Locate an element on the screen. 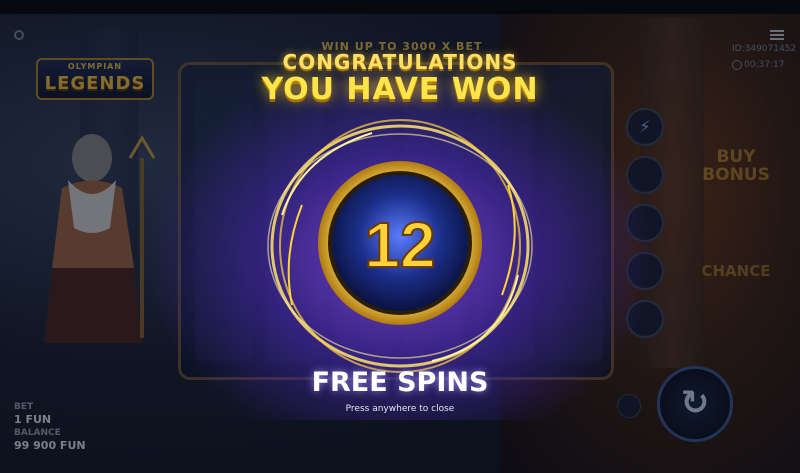  congratulations-title: CONGRATULATIONS is located at coordinates (400, 62).